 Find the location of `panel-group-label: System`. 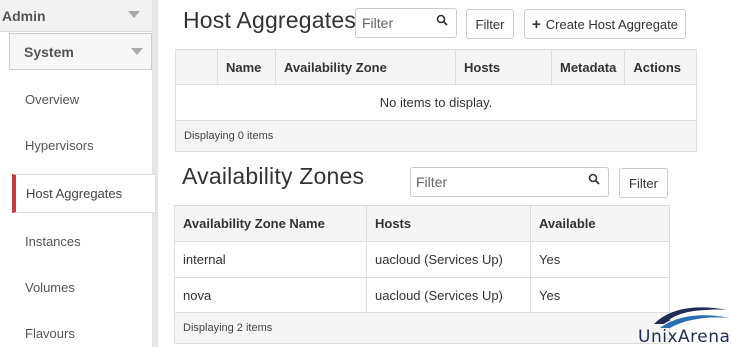

panel-group-label: System is located at coordinates (49, 51).